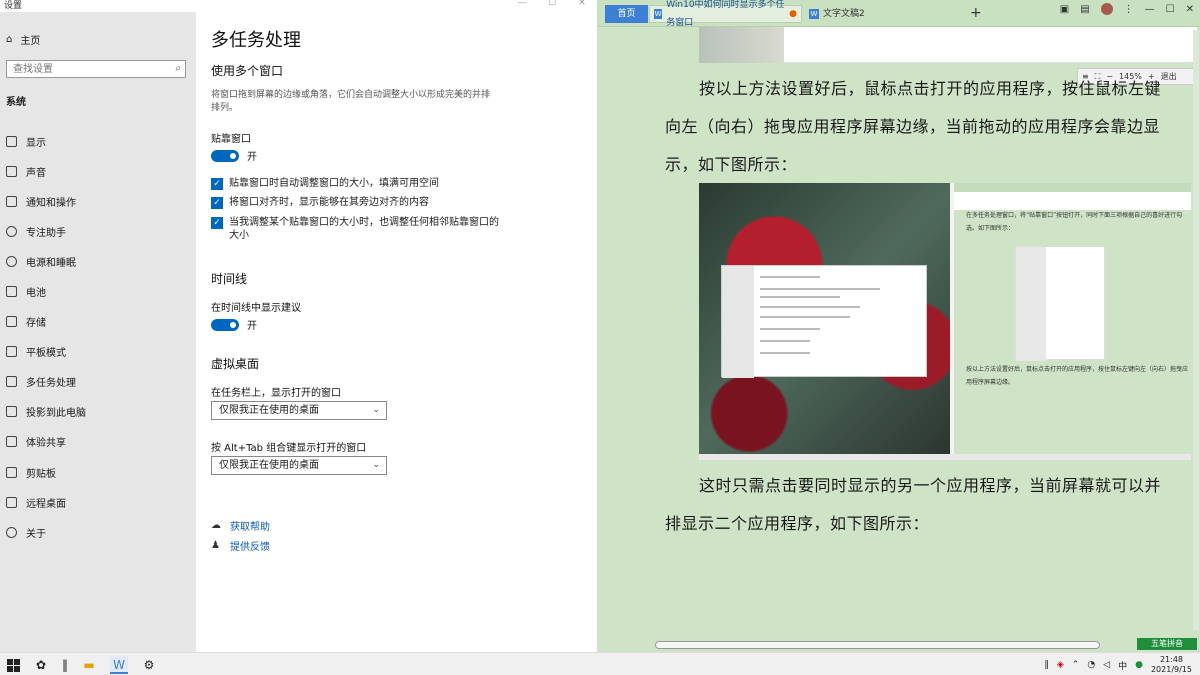 This screenshot has height=675, width=1200. Describe the element at coordinates (240, 525) in the screenshot. I see `get-help-link: ☁ 获取帮助` at that location.